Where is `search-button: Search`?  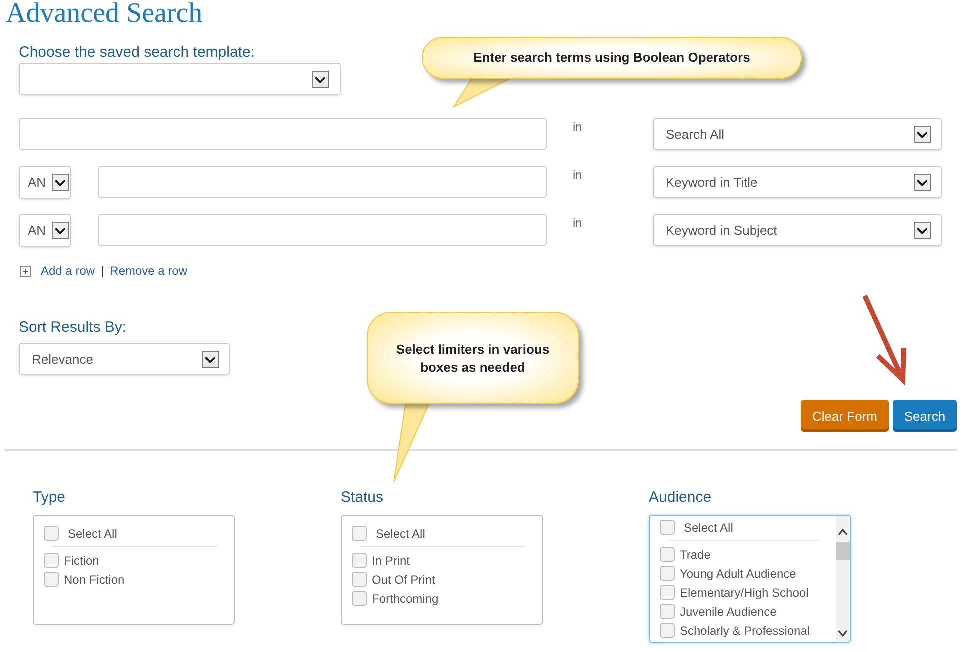
search-button: Search is located at coordinates (925, 416).